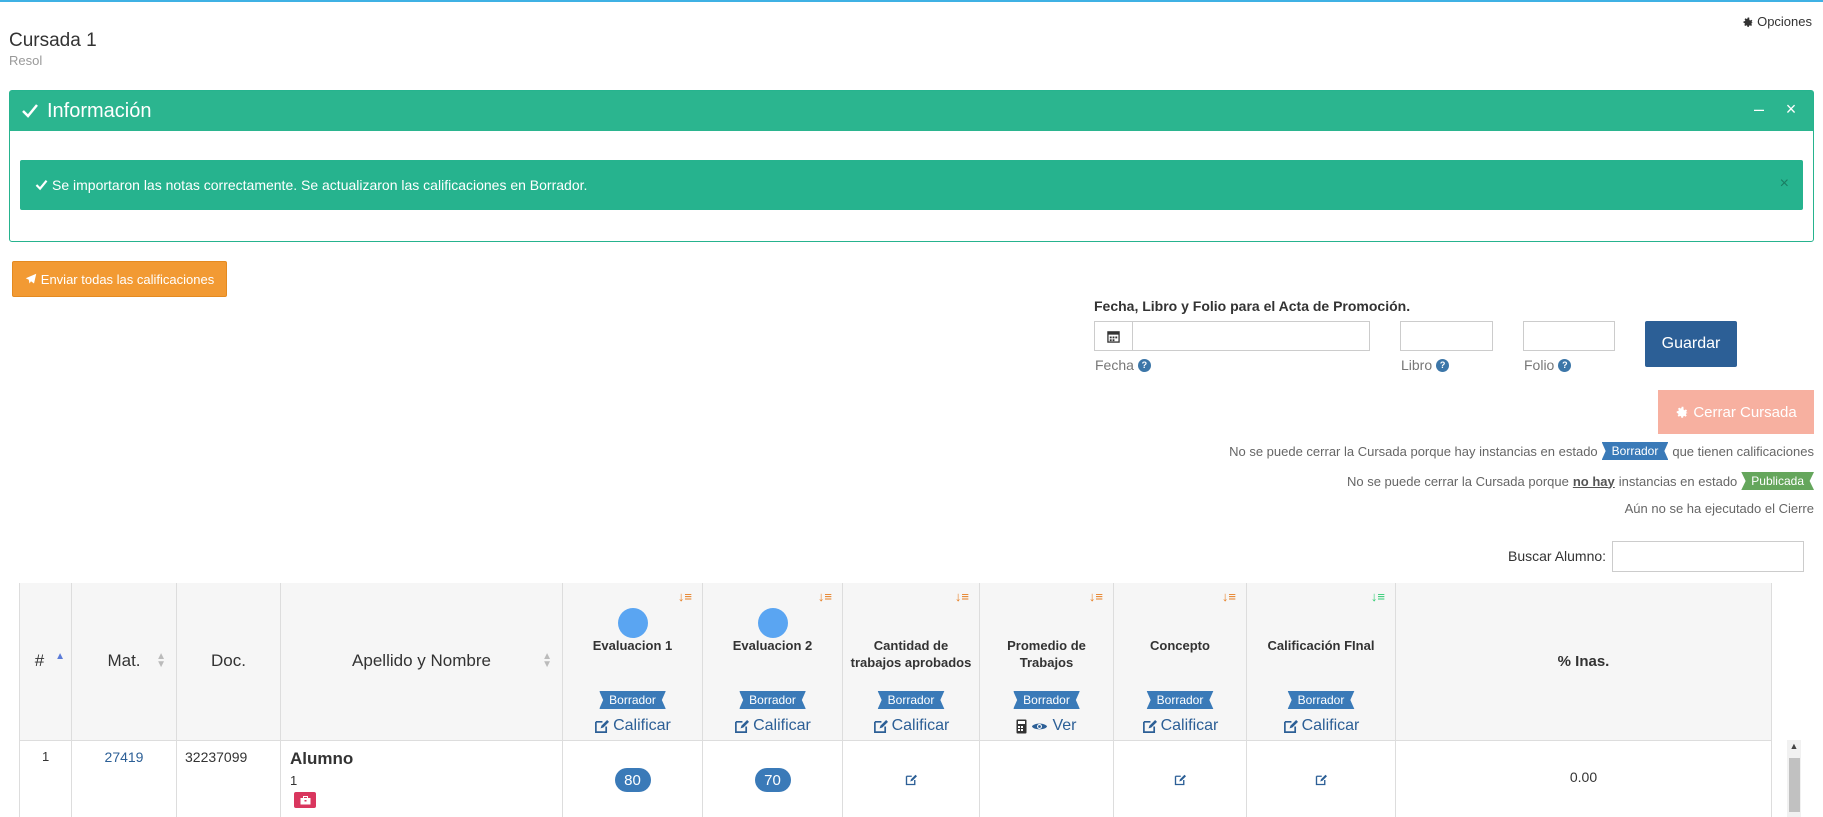 This screenshot has height=817, width=1823. I want to click on inasistencia-value: 0.00, so click(1583, 777).